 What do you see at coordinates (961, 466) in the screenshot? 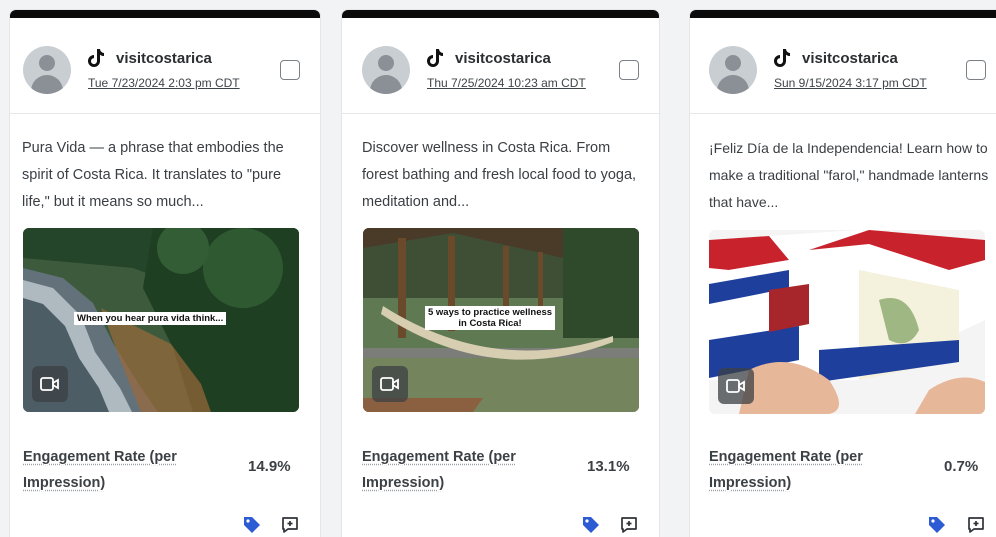
I see `engagement-rate-value: 0.7%` at bounding box center [961, 466].